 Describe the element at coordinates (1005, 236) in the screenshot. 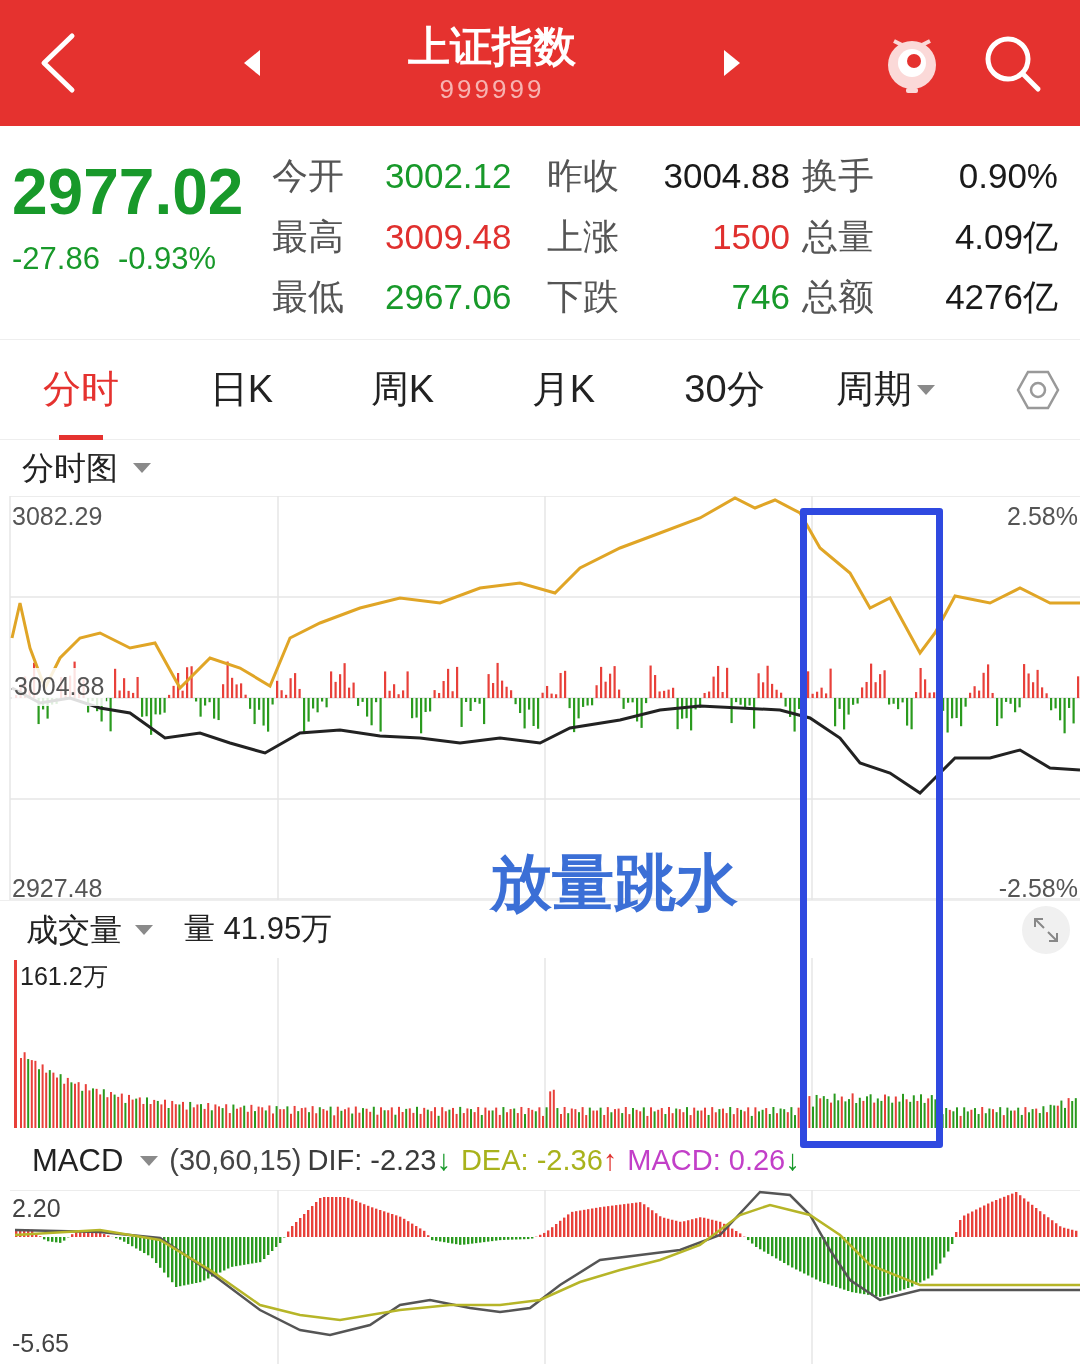

I see `stat-value: 4.09亿` at that location.